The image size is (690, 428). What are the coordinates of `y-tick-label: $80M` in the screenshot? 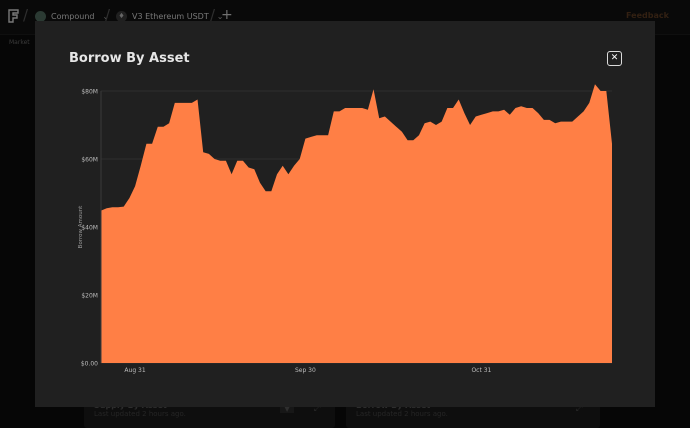 It's located at (89, 92).